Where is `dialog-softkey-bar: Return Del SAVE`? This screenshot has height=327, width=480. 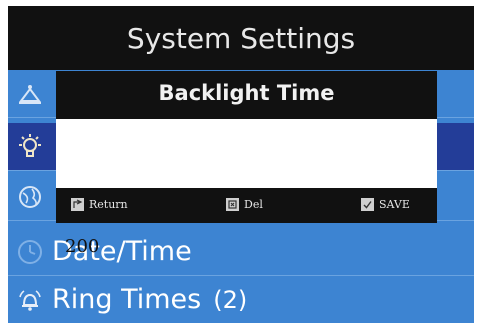
dialog-softkey-bar: Return Del SAVE is located at coordinates (246, 207).